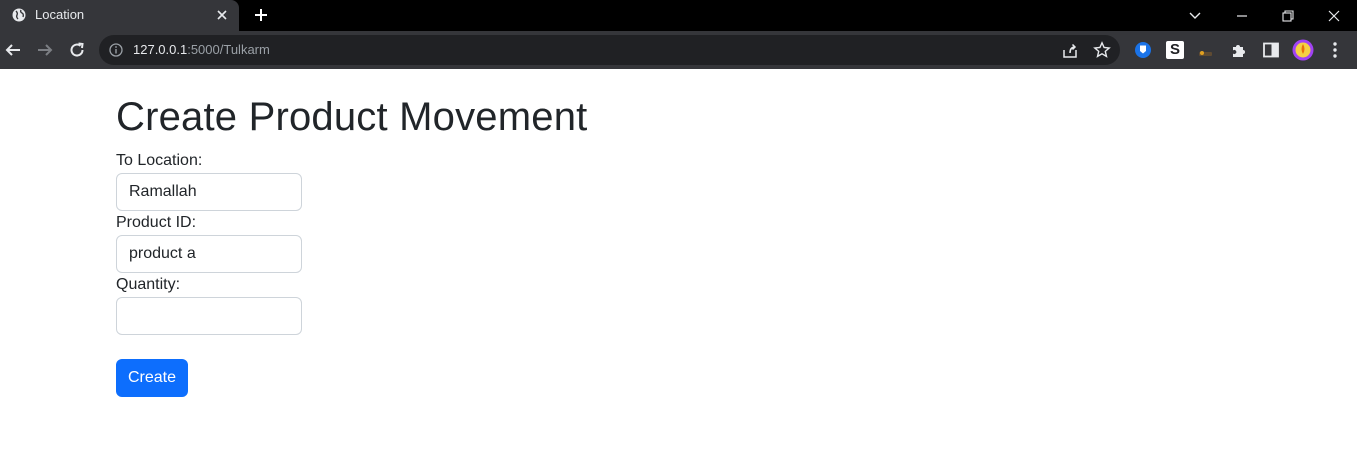 The height and width of the screenshot is (450, 1357). I want to click on to-location-input, so click(209, 192).